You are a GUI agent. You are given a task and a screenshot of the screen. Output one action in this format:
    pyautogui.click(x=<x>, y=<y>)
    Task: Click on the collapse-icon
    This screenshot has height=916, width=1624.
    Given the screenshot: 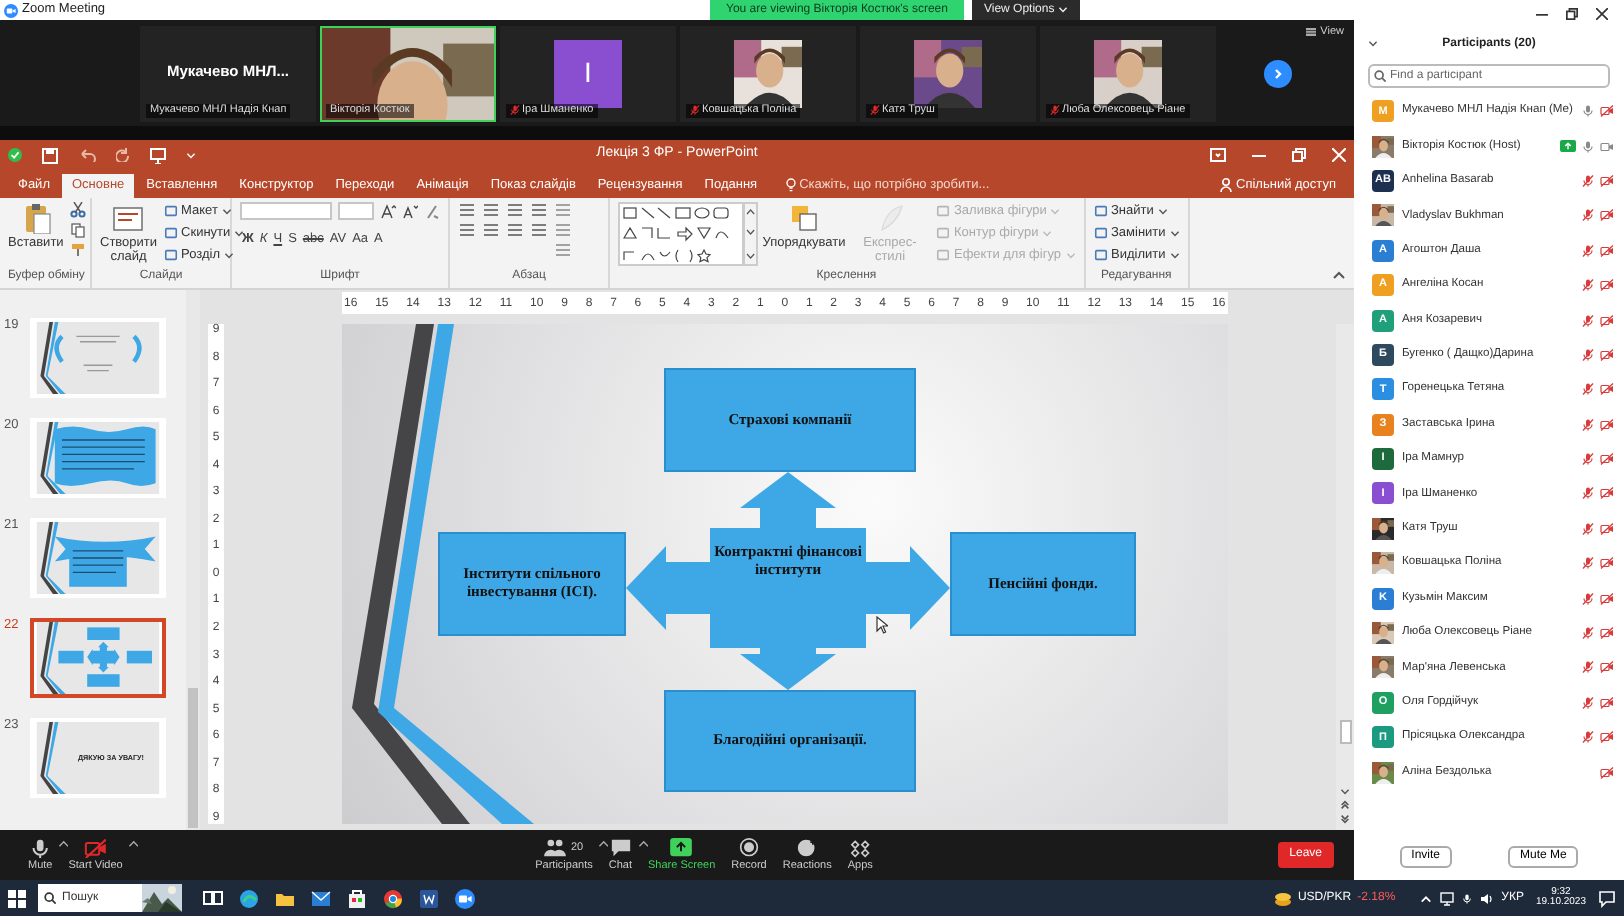 What is the action you would take?
    pyautogui.click(x=1373, y=44)
    